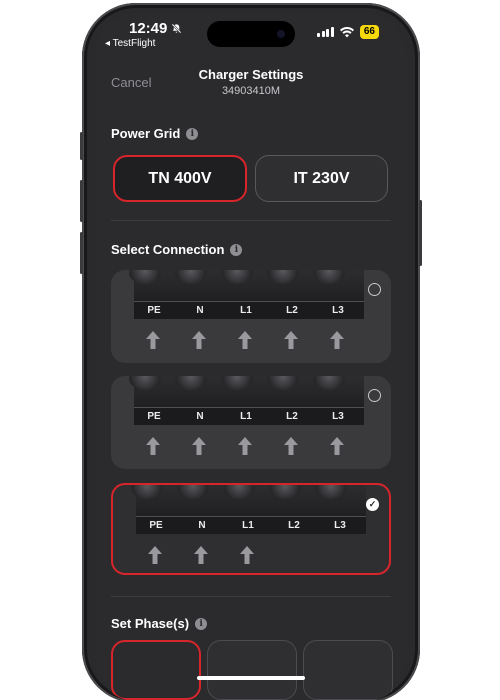 This screenshot has height=700, width=500. What do you see at coordinates (251, 74) in the screenshot?
I see `page-title: Charger Settings` at bounding box center [251, 74].